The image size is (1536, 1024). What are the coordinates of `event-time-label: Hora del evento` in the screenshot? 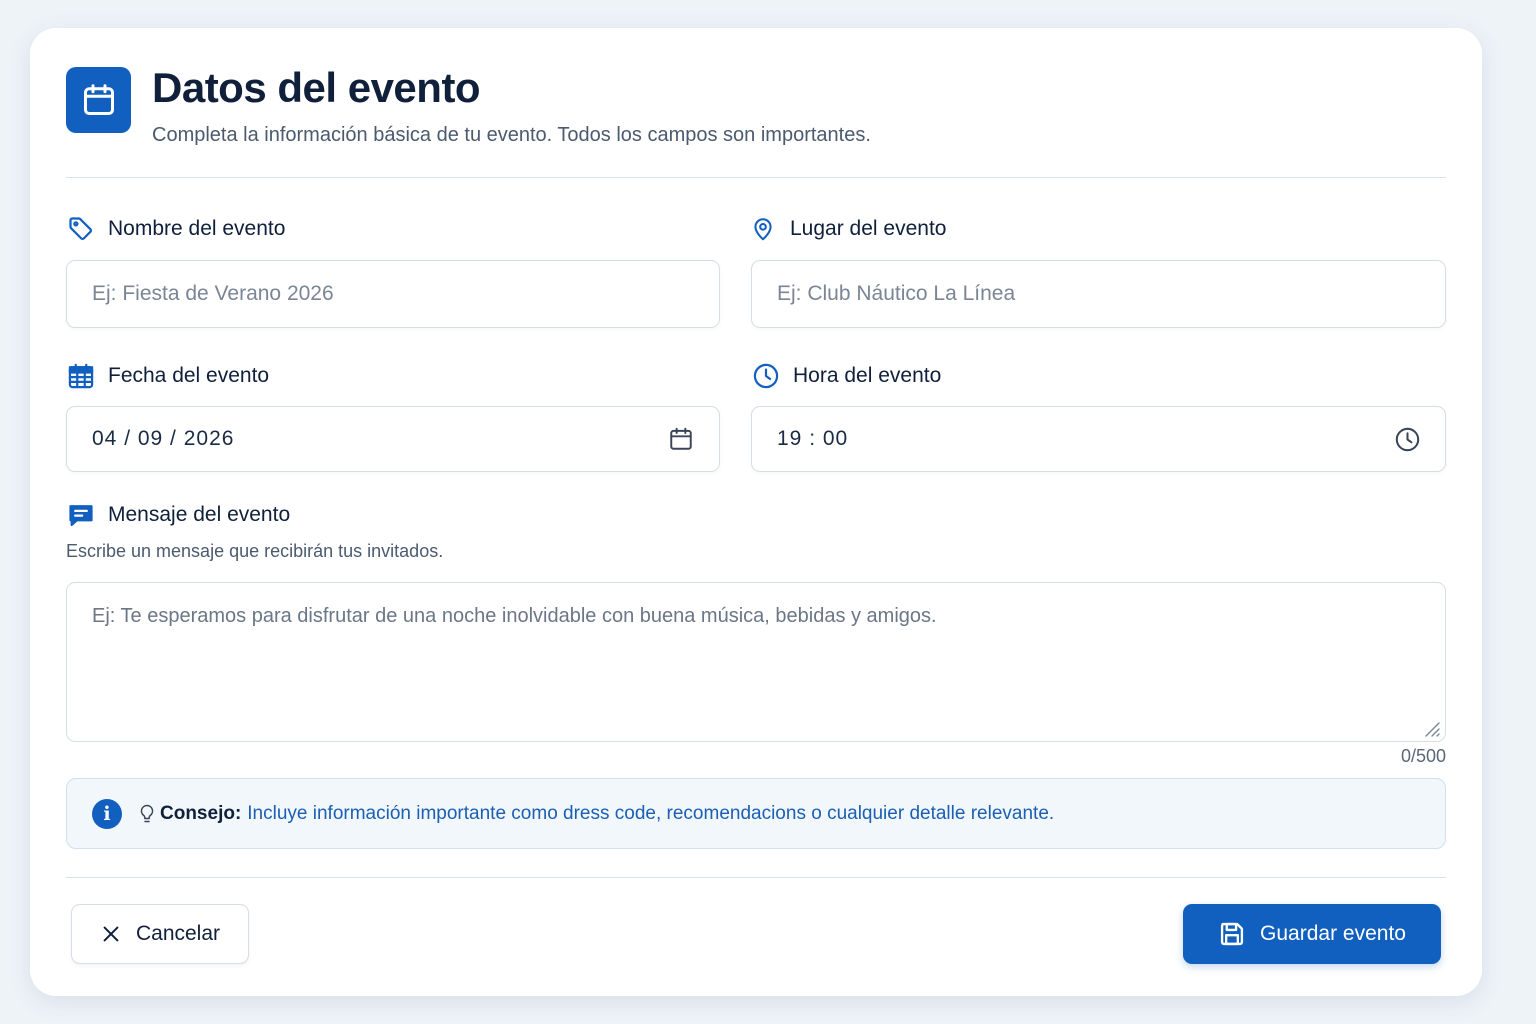 It's located at (846, 376).